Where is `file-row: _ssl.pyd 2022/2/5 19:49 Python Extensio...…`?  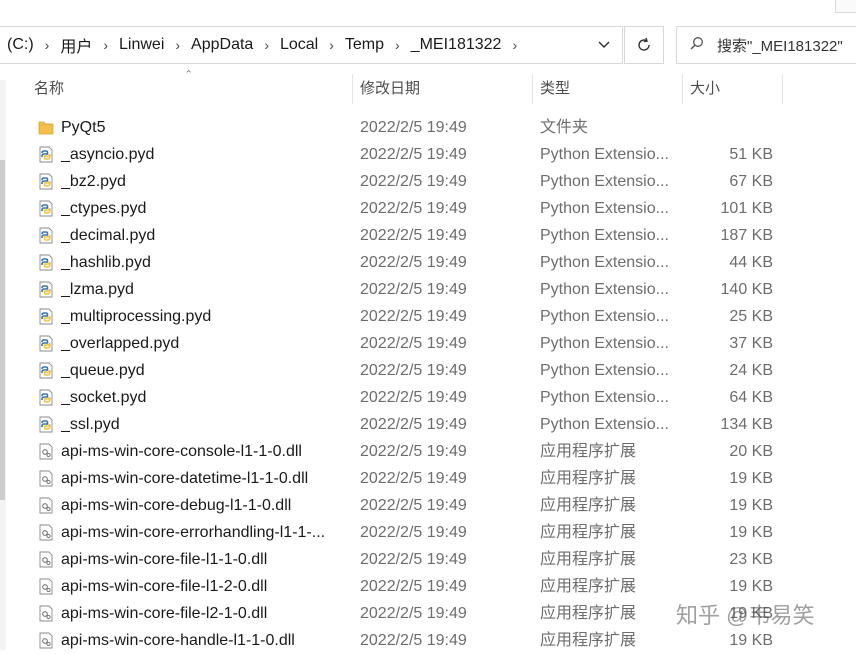
file-row: _ssl.pyd 2022/2/5 19:49 Python Extensio...… is located at coordinates (428, 424).